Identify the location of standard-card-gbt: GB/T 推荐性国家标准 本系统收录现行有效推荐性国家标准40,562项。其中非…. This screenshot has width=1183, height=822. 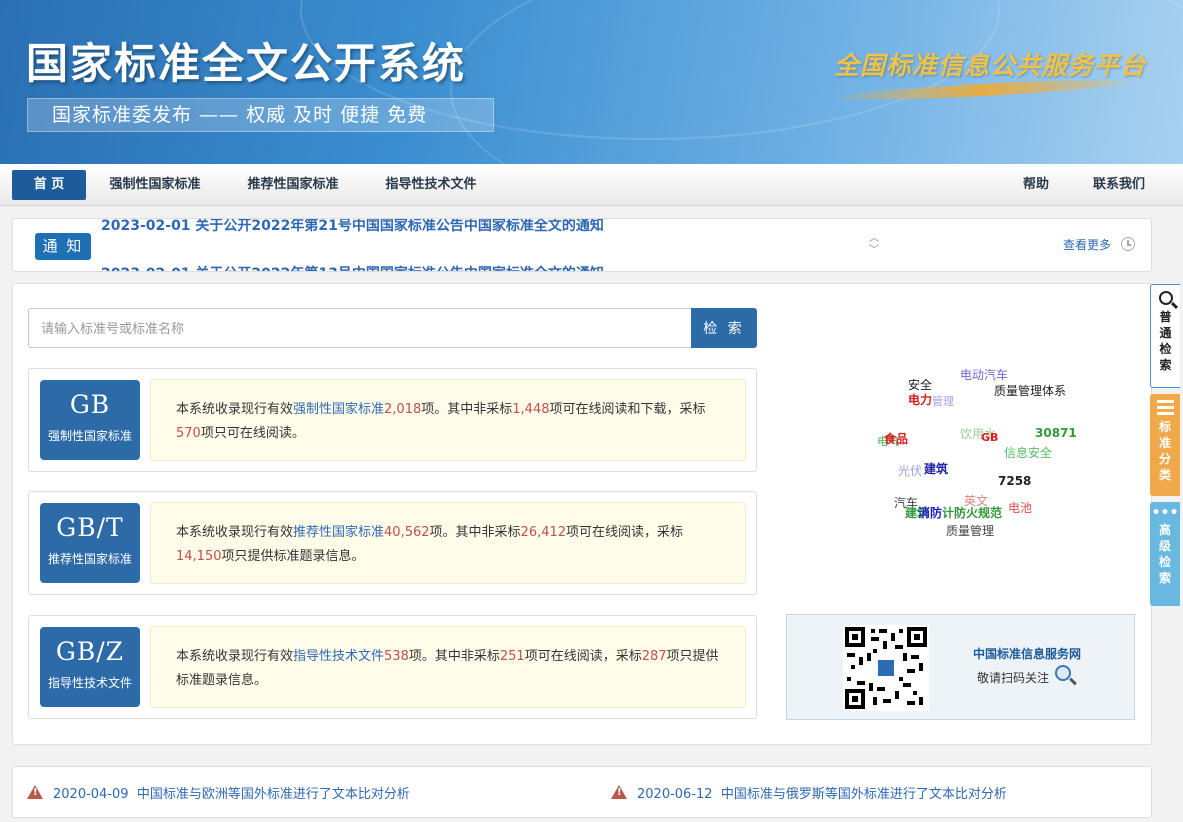
(392, 543).